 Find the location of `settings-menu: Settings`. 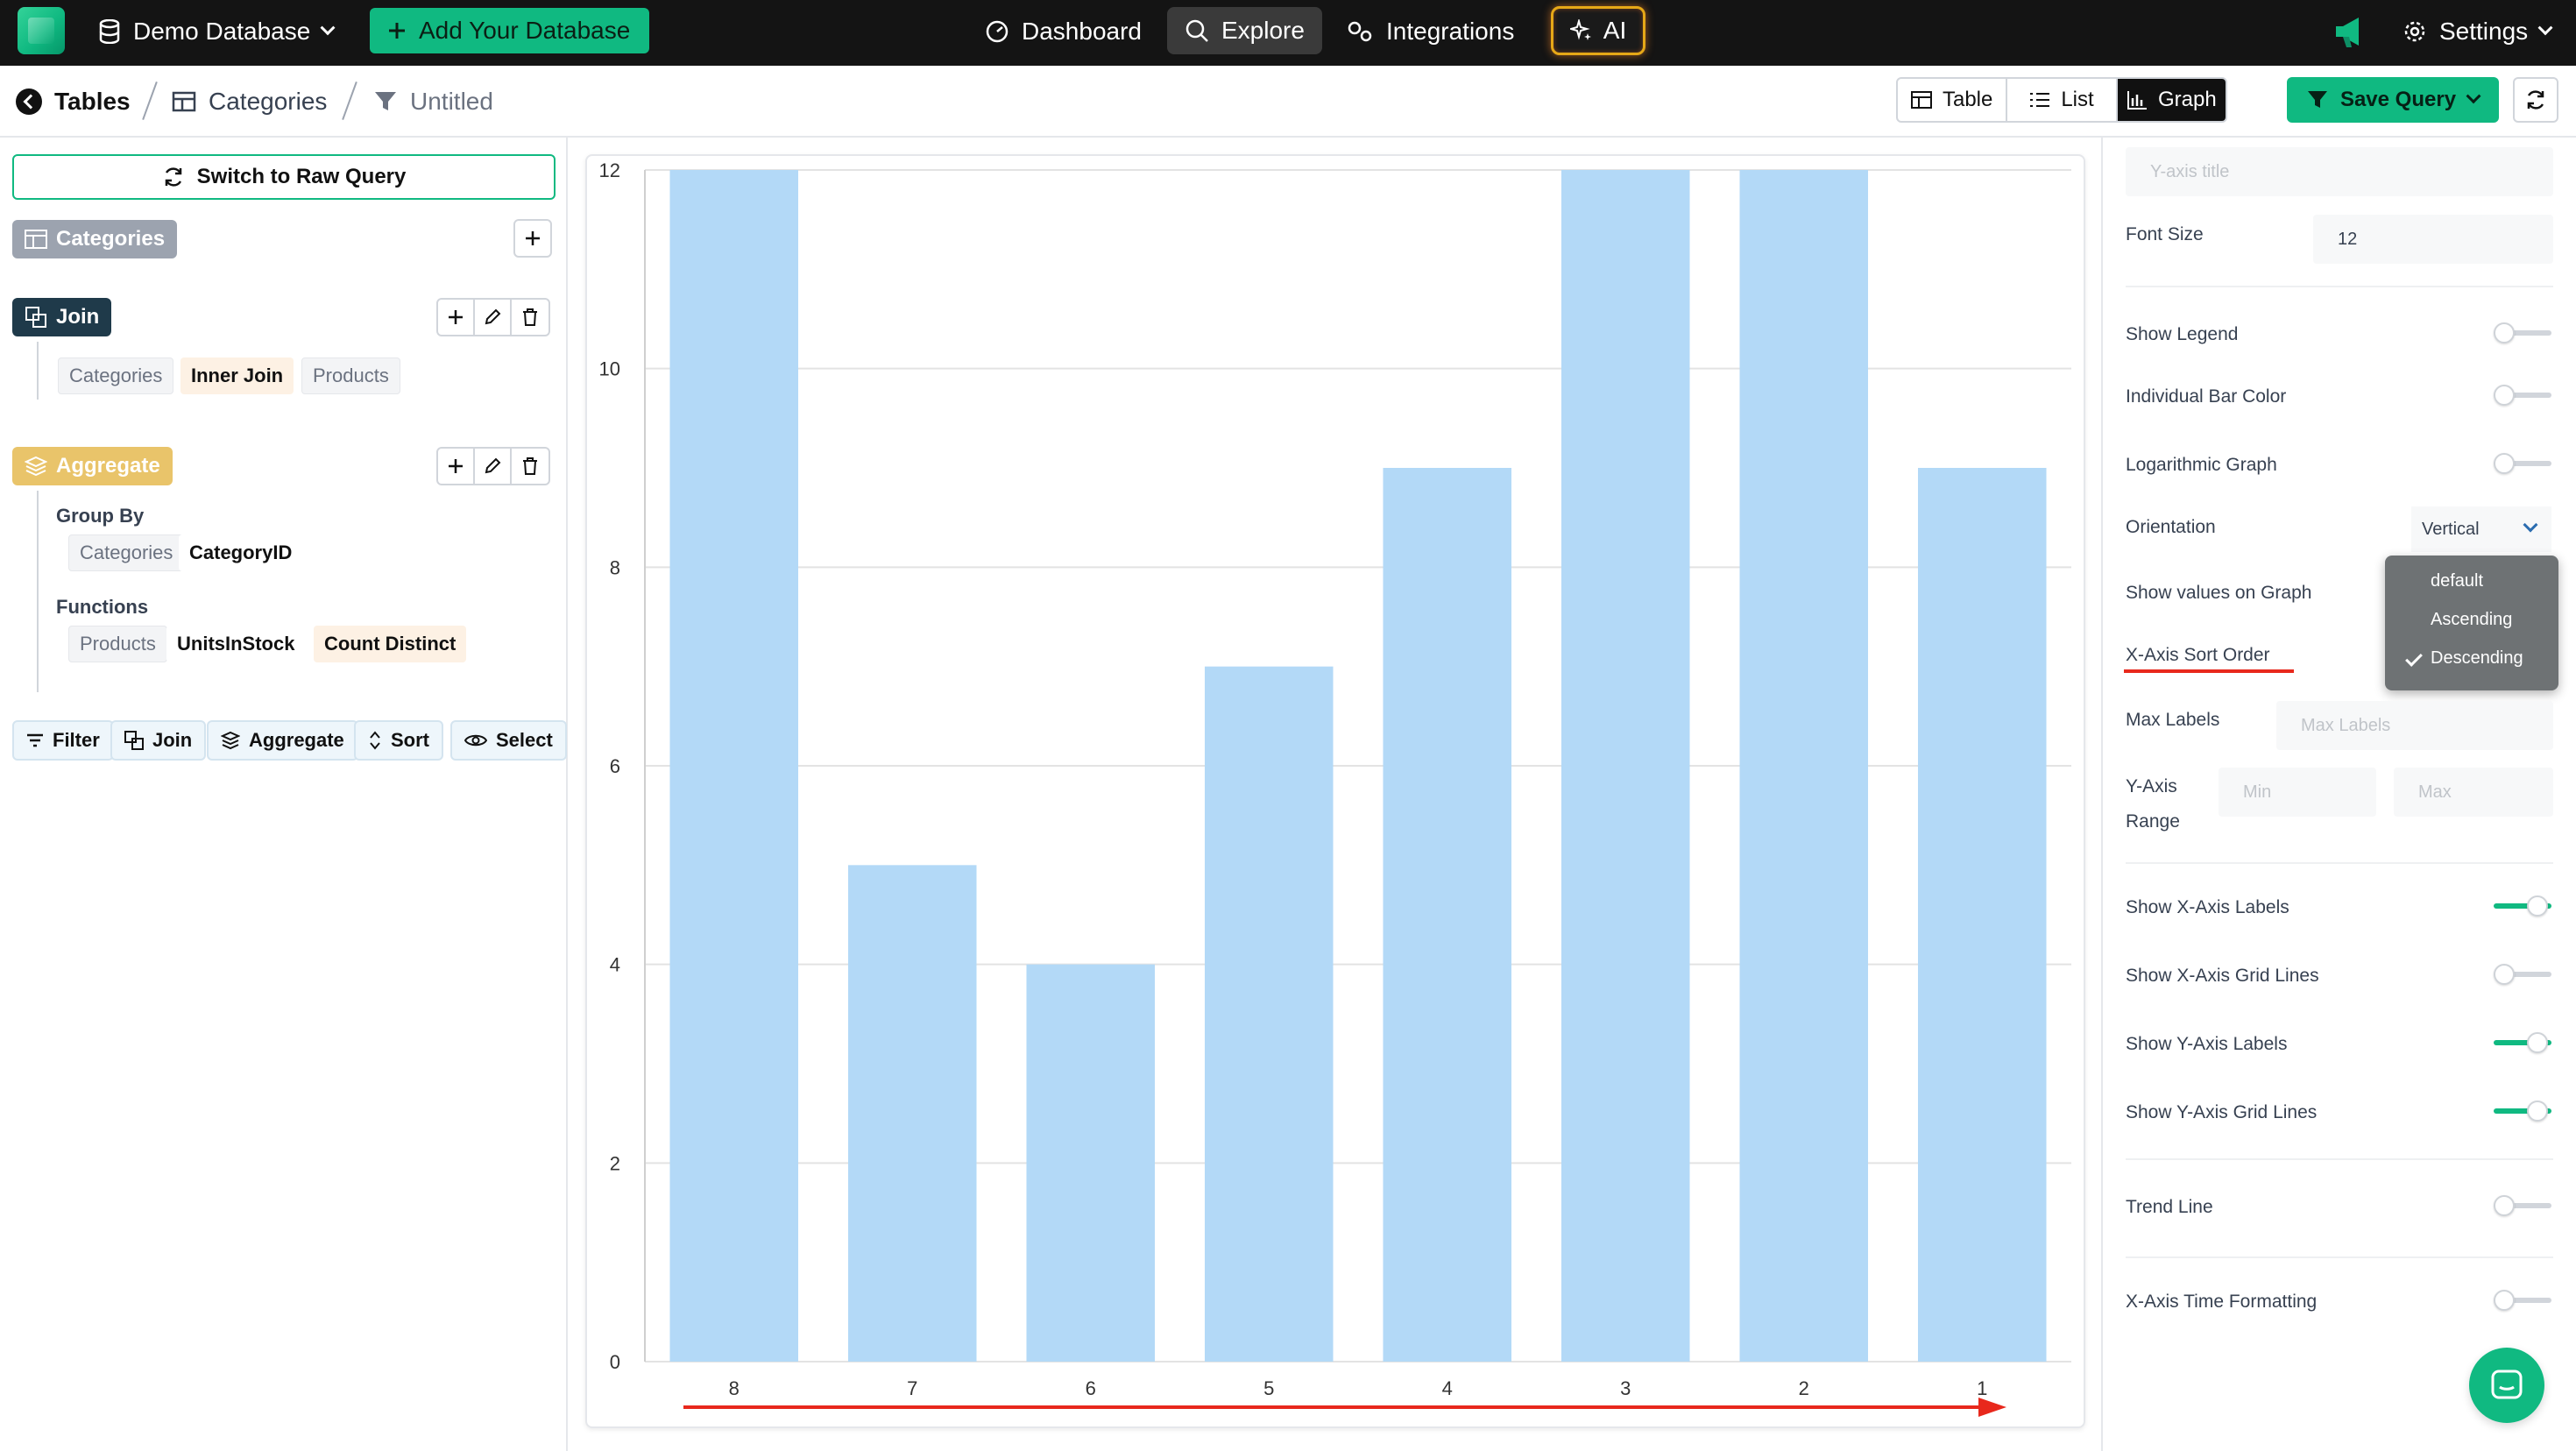

settings-menu: Settings is located at coordinates (2478, 32).